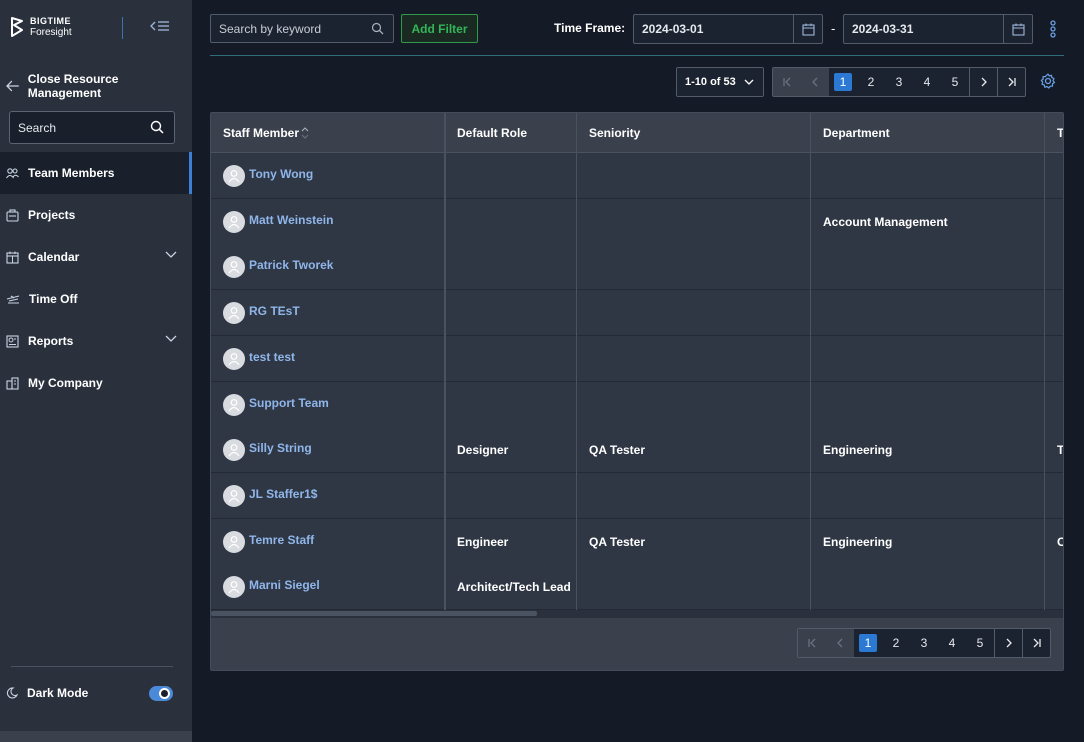 The width and height of the screenshot is (1084, 742). Describe the element at coordinates (749, 82) in the screenshot. I see `chevron-down-icon` at that location.